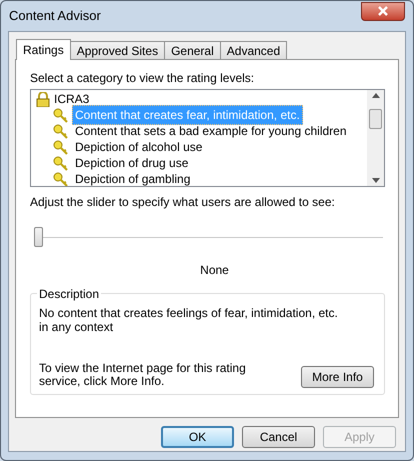 This screenshot has height=461, width=414. What do you see at coordinates (118, 50) in the screenshot?
I see `tab: Approved Sites` at bounding box center [118, 50].